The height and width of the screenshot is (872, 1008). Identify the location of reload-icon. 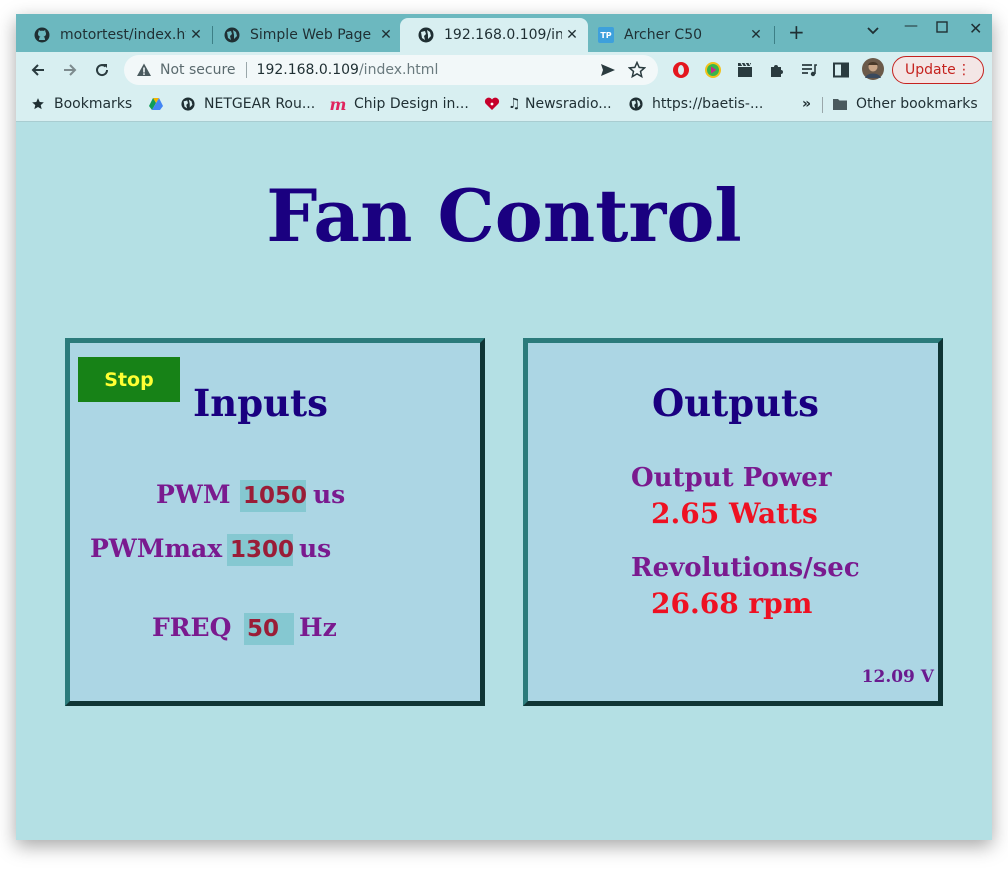
(102, 70).